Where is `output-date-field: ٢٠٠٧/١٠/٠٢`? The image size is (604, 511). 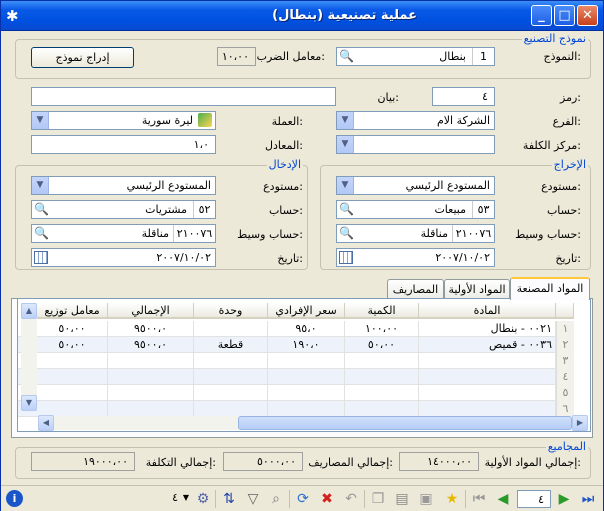 output-date-field: ٢٠٠٧/١٠/٠٢ is located at coordinates (415, 257).